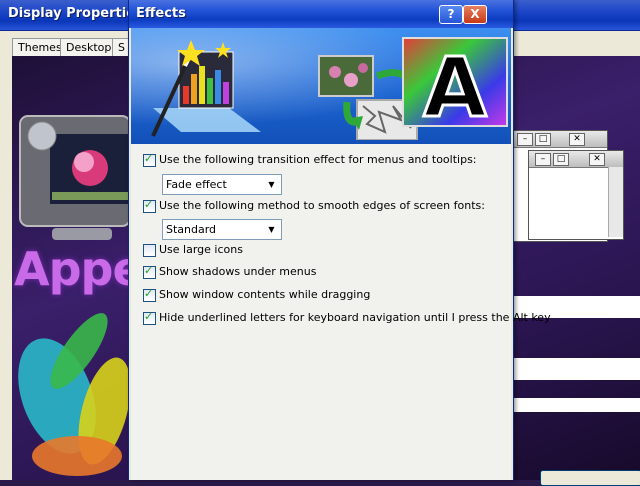 The width and height of the screenshot is (640, 486). Describe the element at coordinates (77, 456) in the screenshot. I see `paint-splash-orange` at that location.